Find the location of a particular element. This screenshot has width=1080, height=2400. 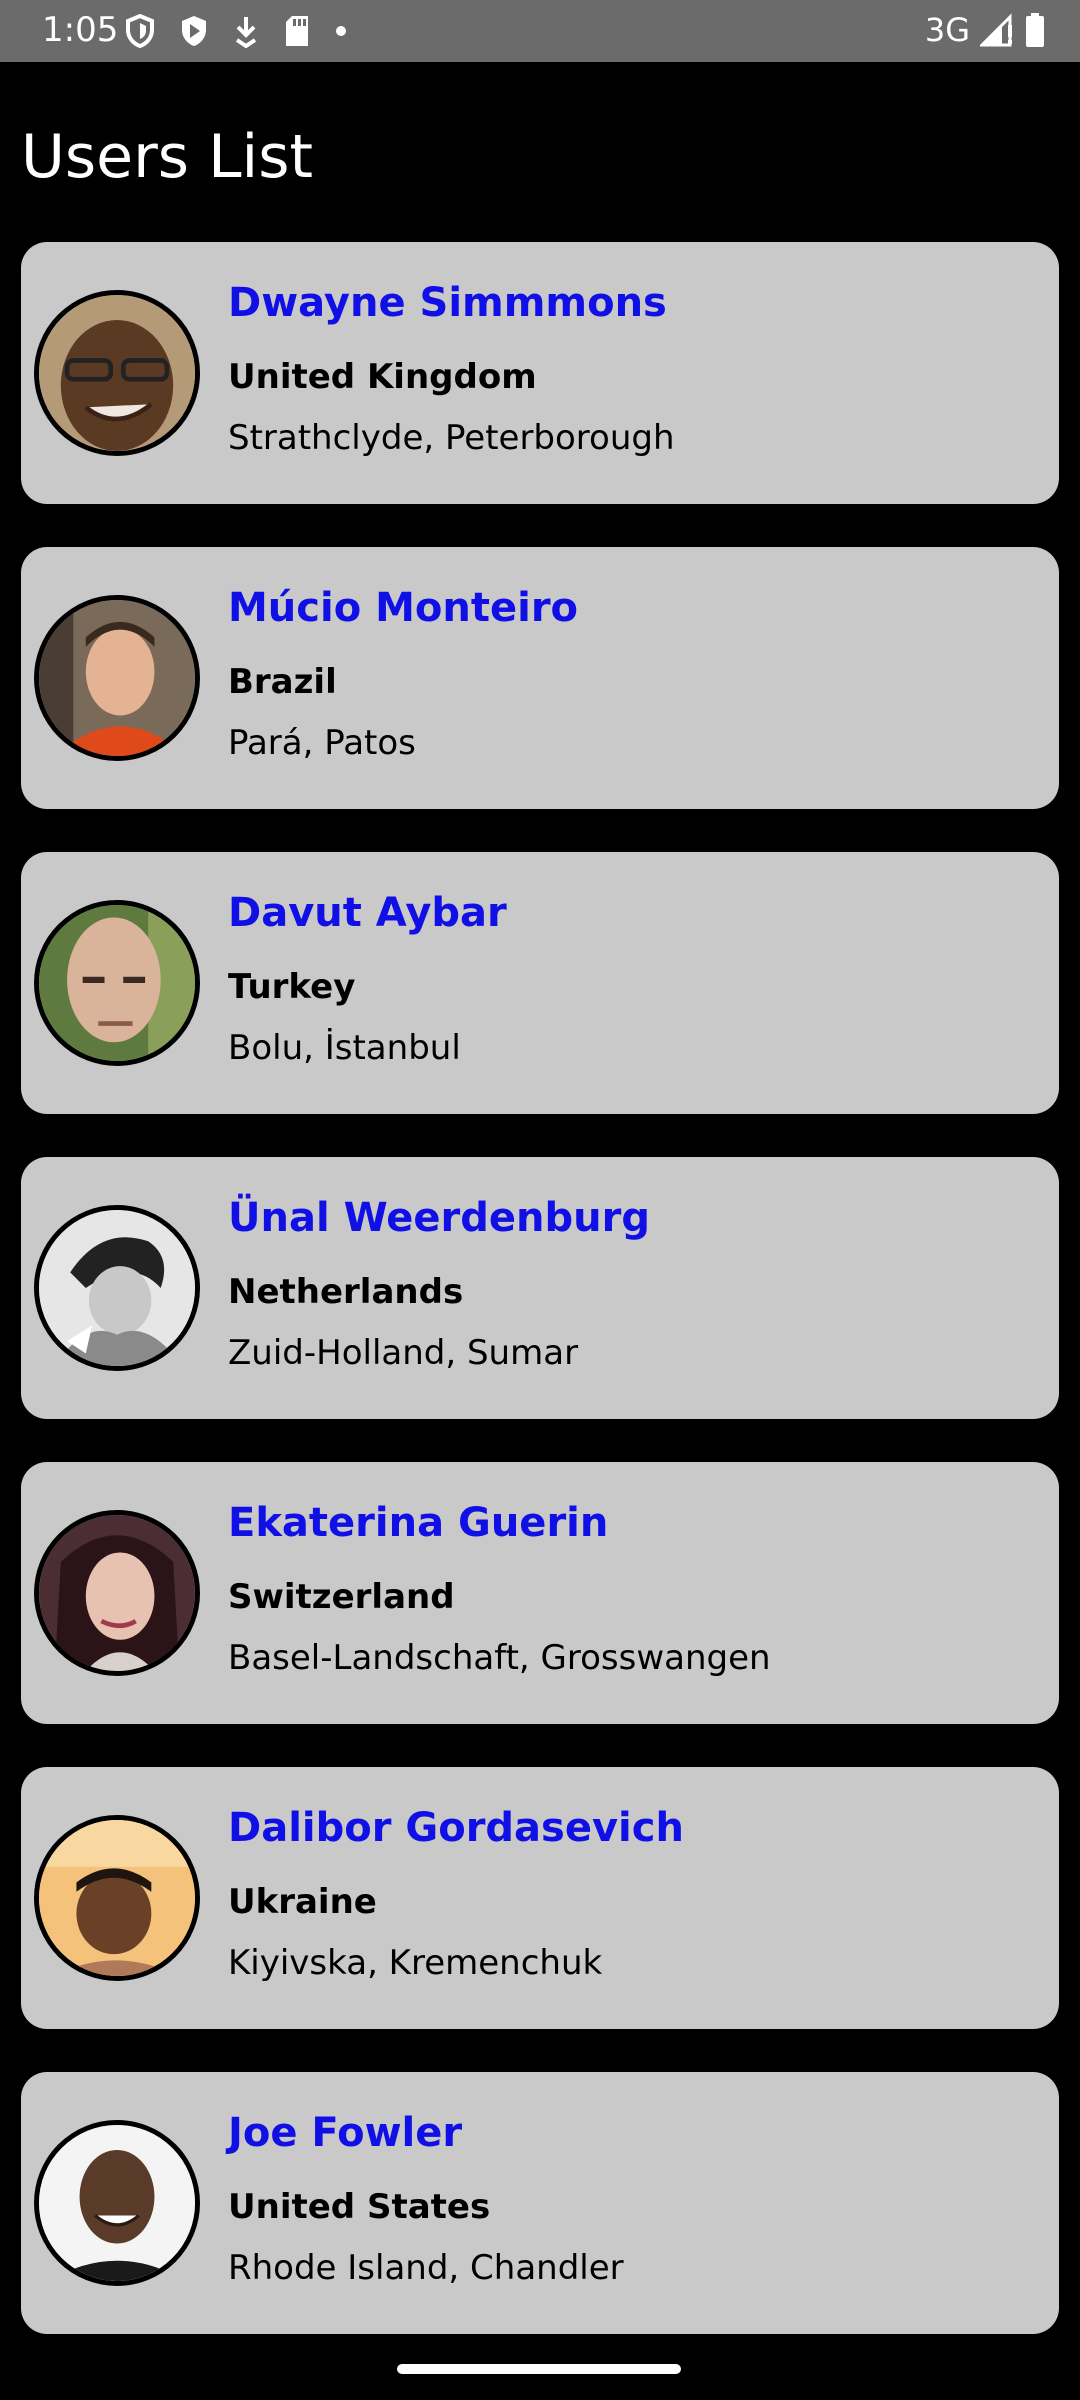

signal-icon is located at coordinates (997, 30).